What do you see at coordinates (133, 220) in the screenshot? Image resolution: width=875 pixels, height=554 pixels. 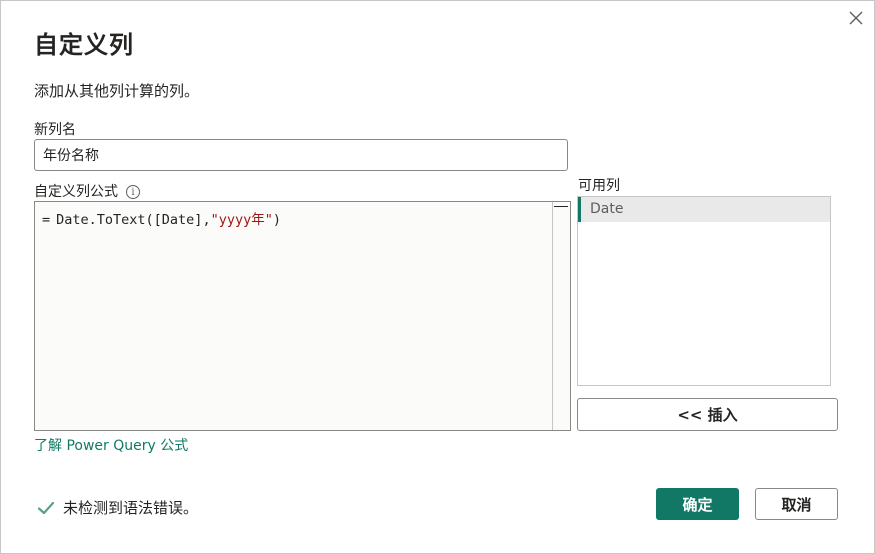 I see `formula-code: Date.ToText([Date],` at bounding box center [133, 220].